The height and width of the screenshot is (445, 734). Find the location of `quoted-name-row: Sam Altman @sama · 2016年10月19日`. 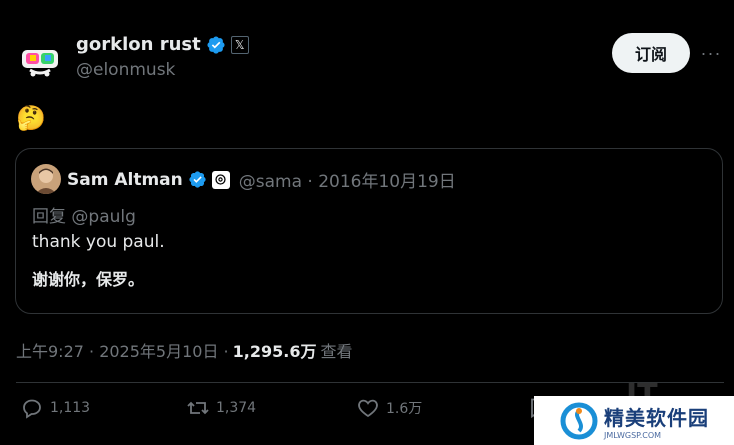

quoted-name-row: Sam Altman @sama · 2016年10月19日 is located at coordinates (261, 180).